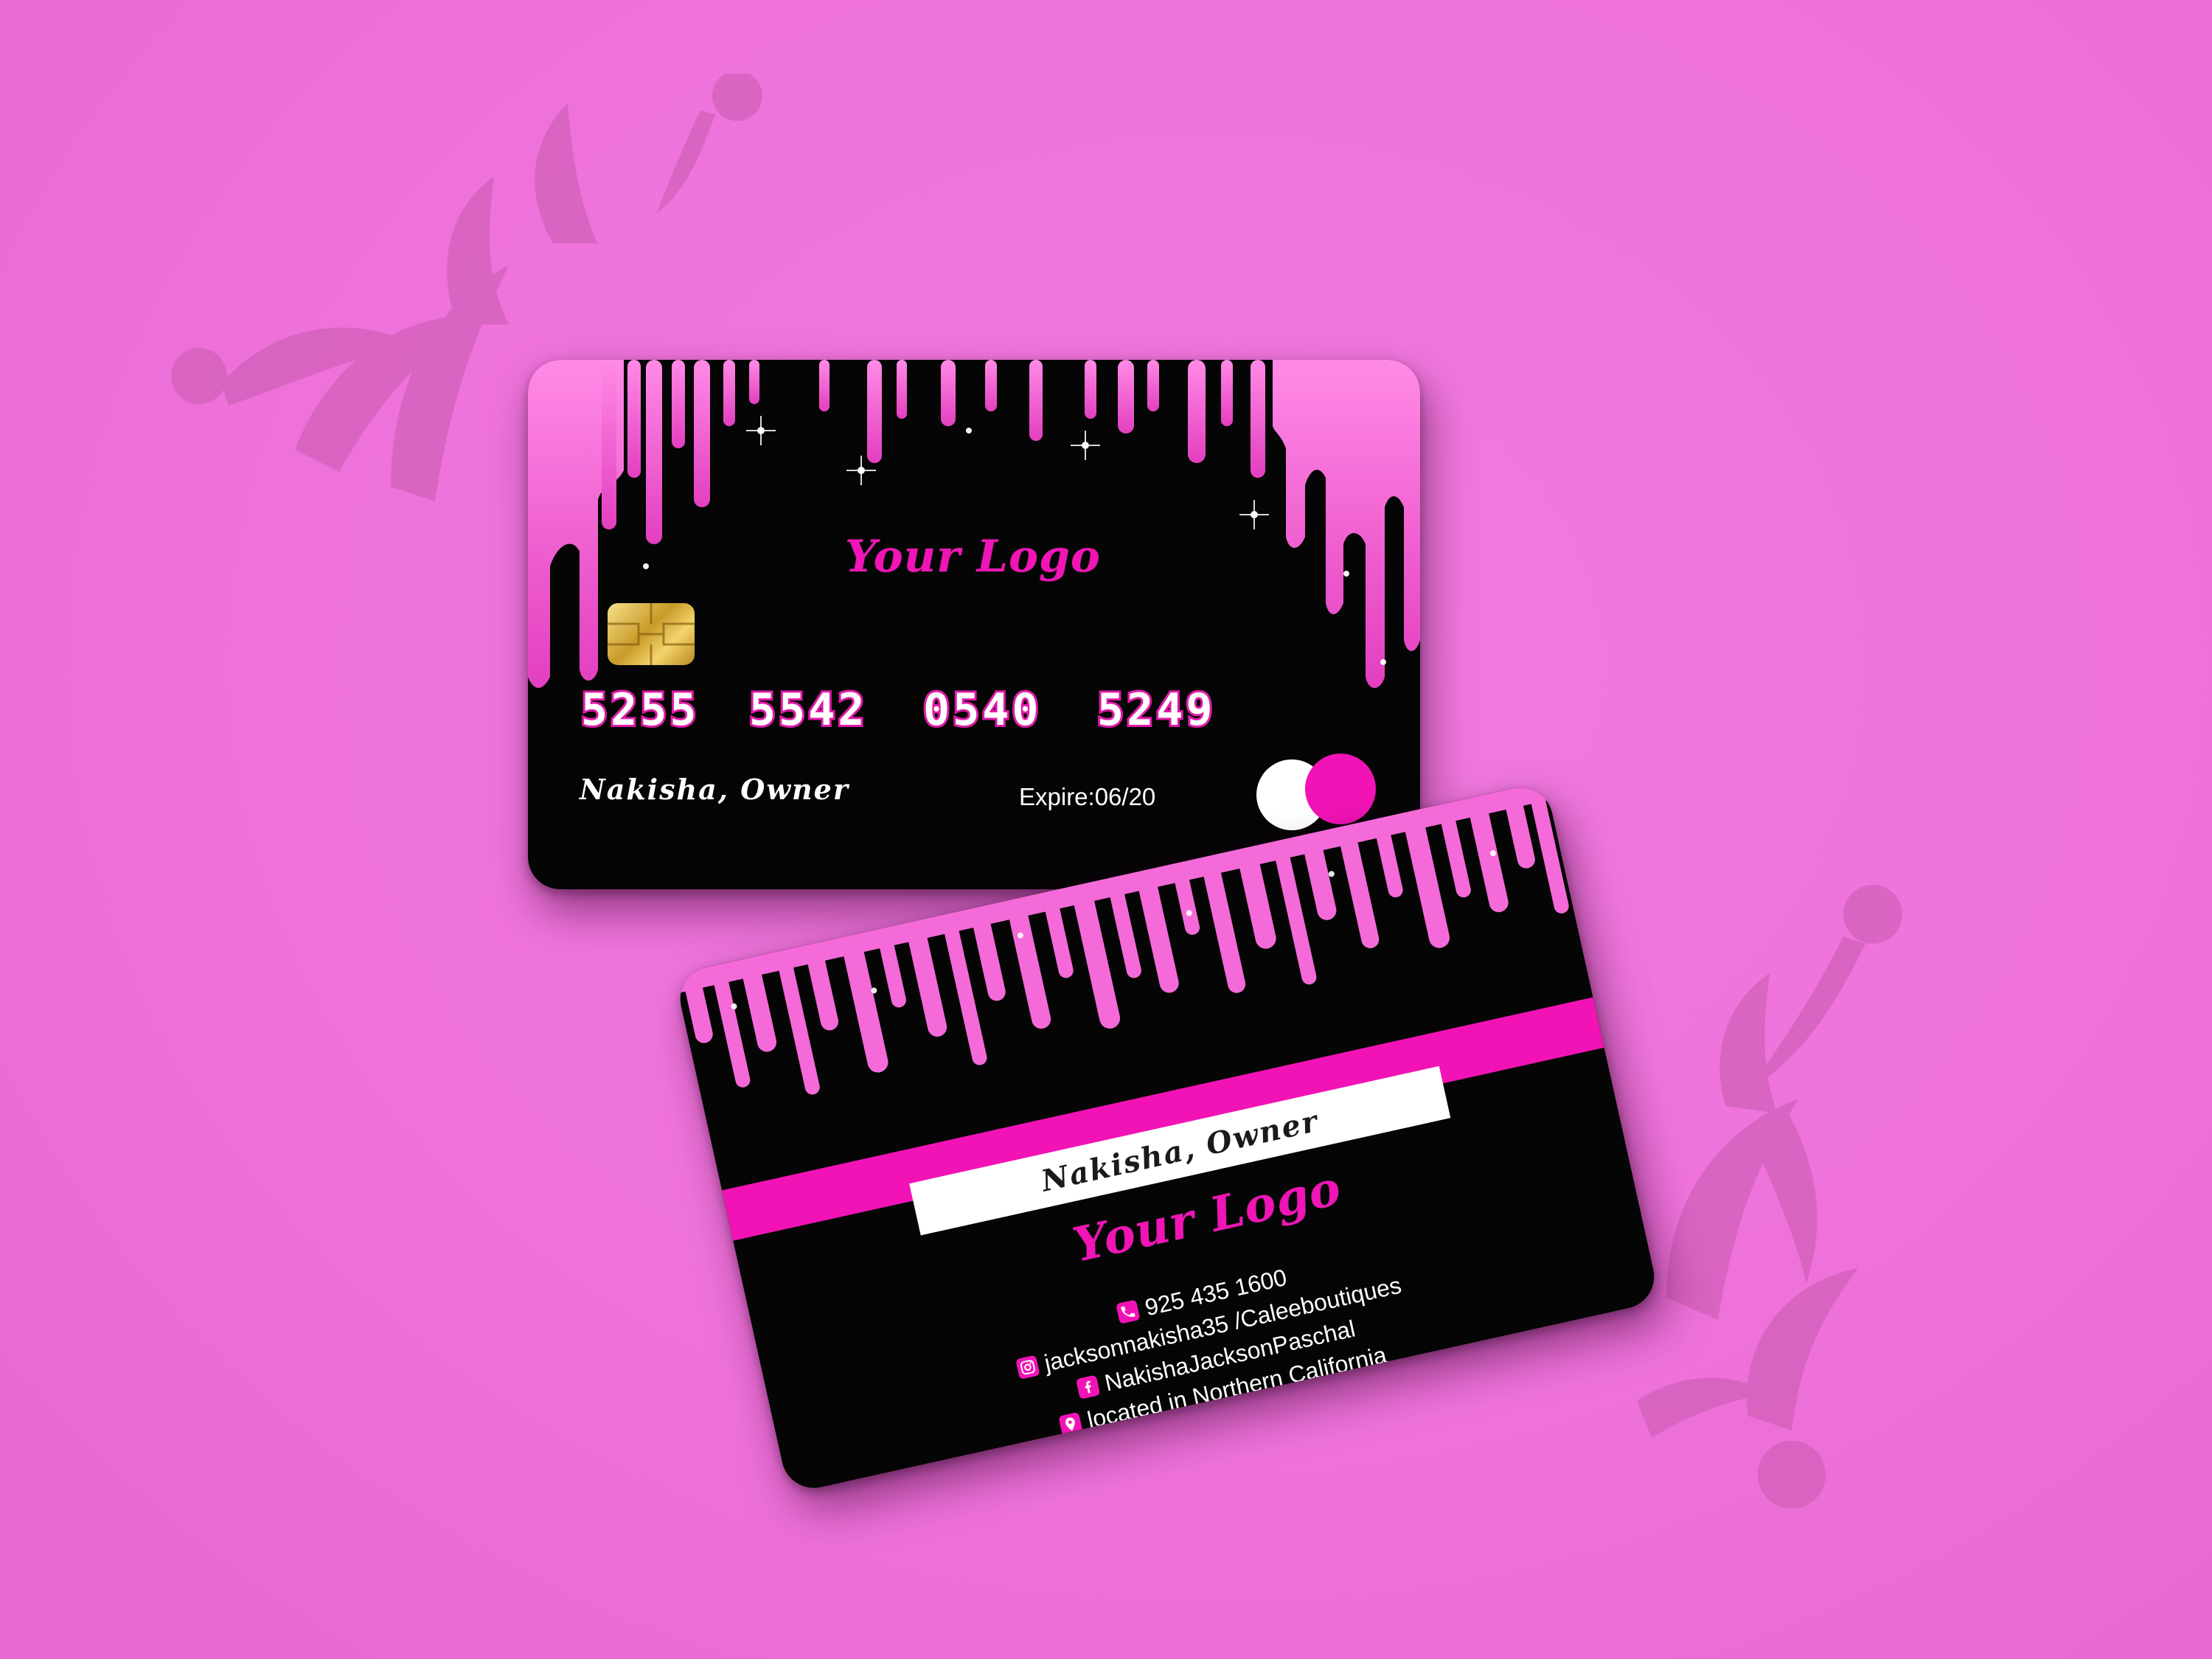 Image resolution: width=2212 pixels, height=1659 pixels. Describe the element at coordinates (1128, 1311) in the screenshot. I see `phone-icon` at that location.